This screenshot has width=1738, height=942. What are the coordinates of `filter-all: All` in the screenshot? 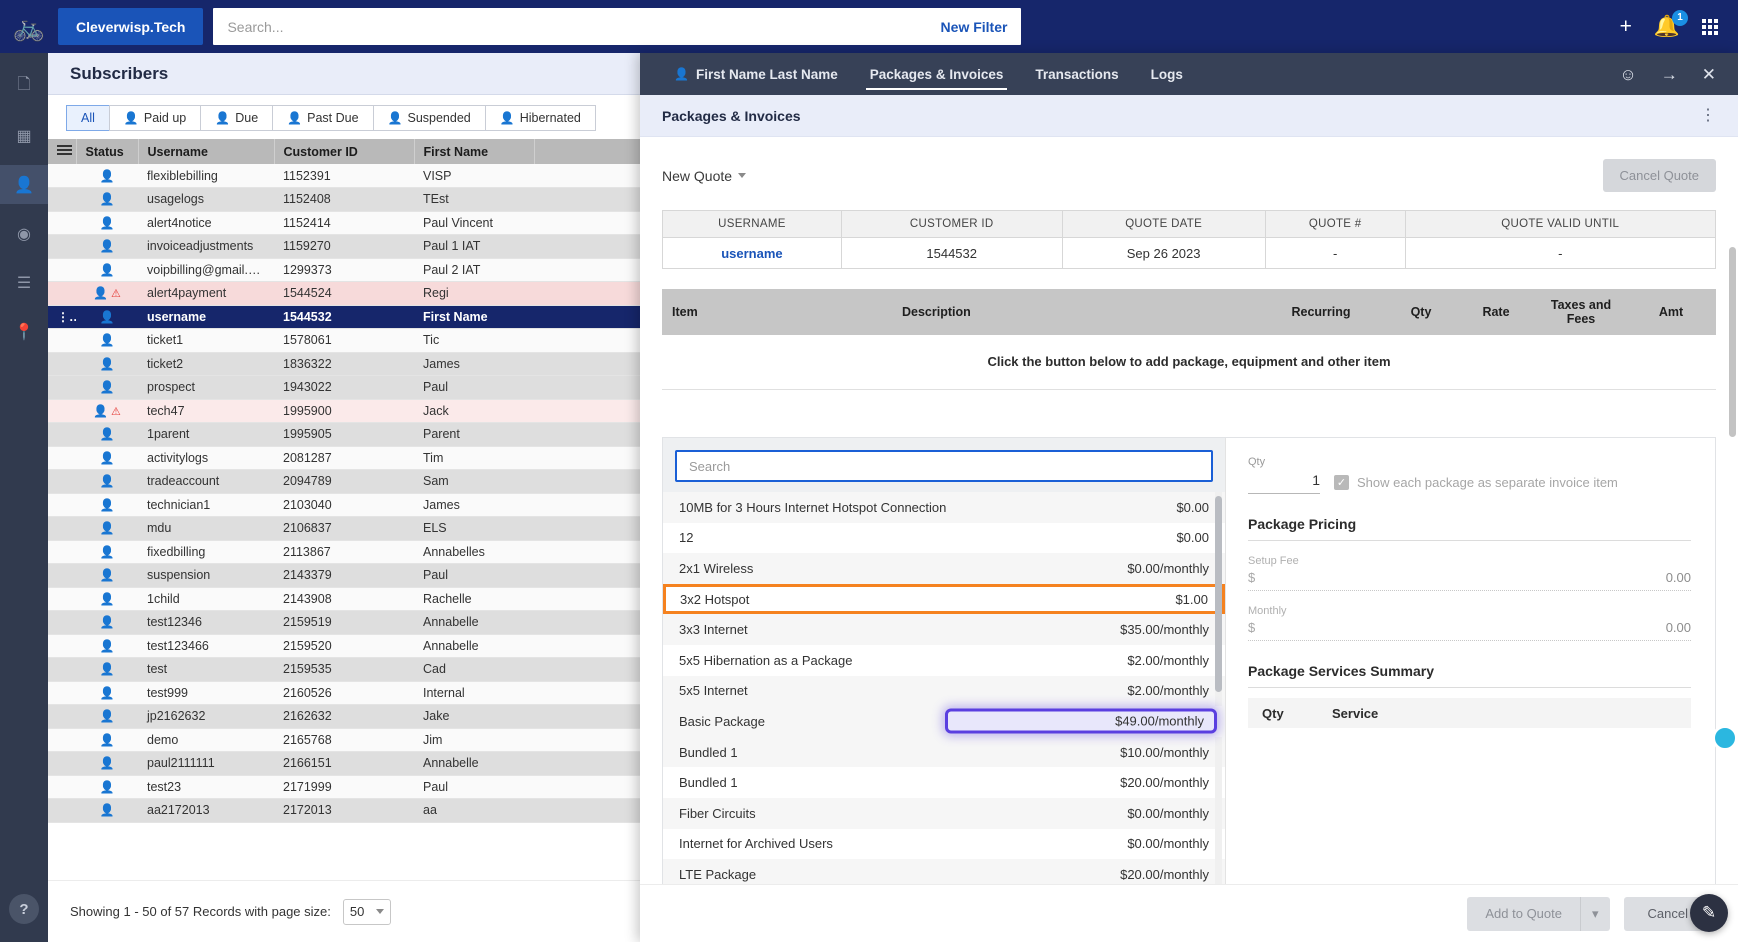 It's located at (88, 118).